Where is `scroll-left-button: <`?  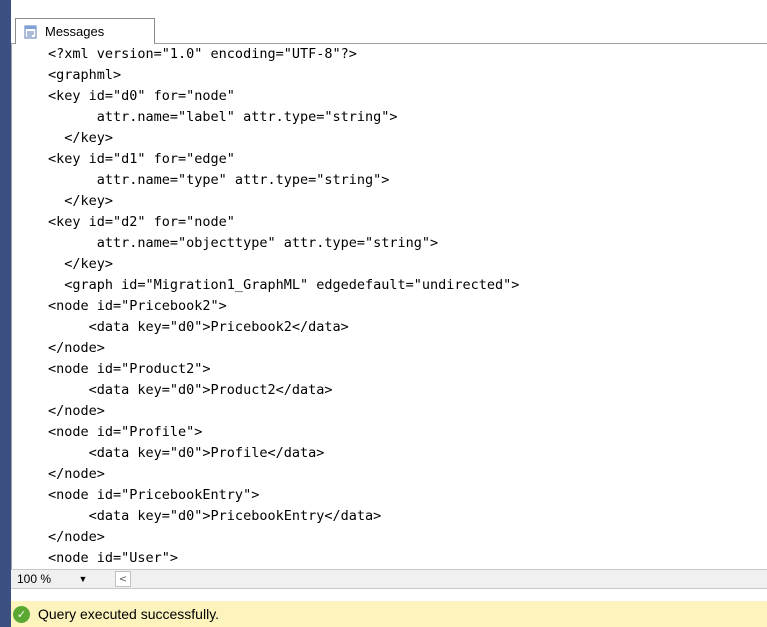 scroll-left-button: < is located at coordinates (123, 579).